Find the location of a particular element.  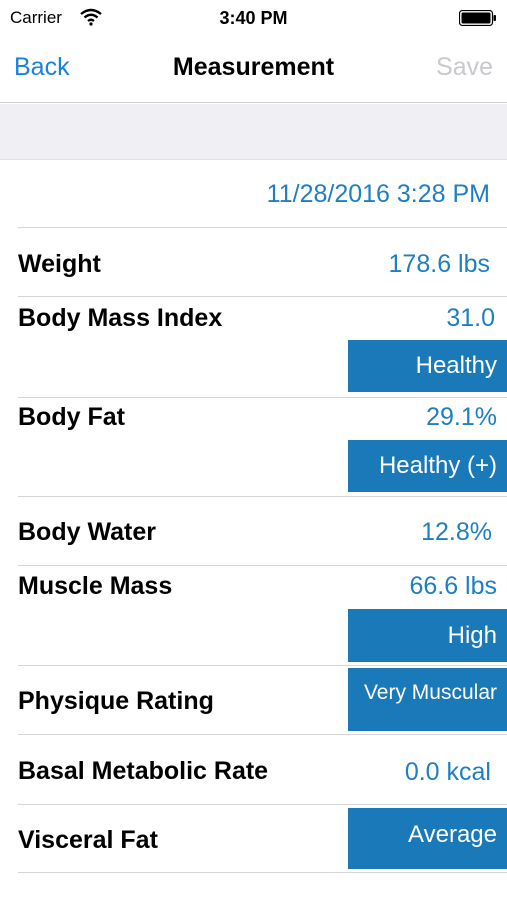

status-bar: Carrier 3:40 PM is located at coordinates (253, 18).